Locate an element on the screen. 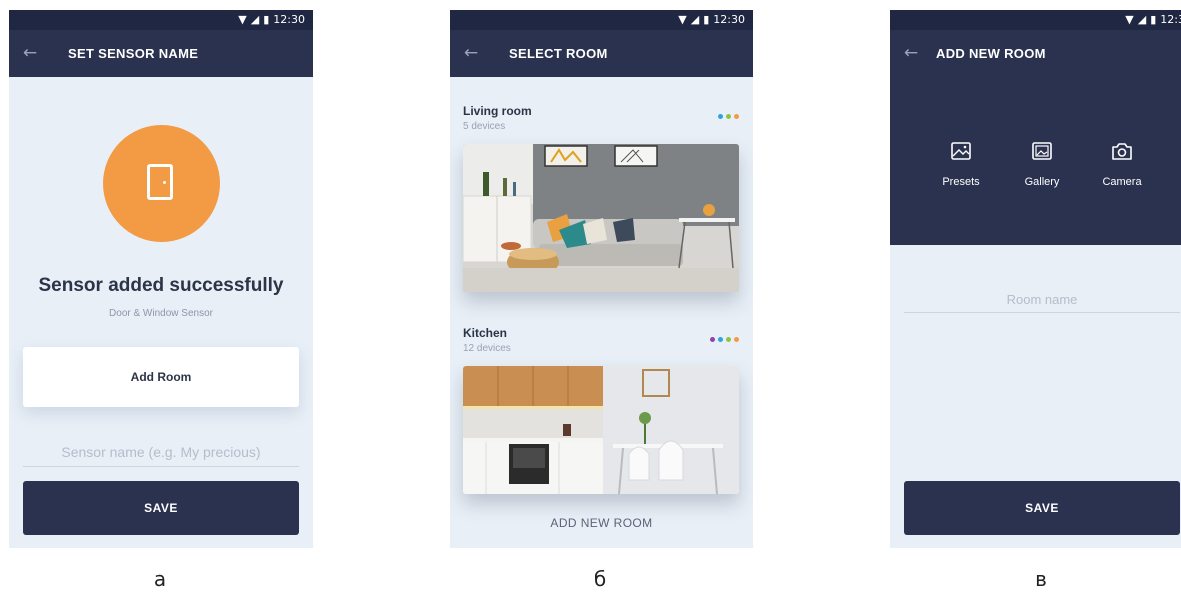 Image resolution: width=1181 pixels, height=598 pixels. add-room-button: Add Room is located at coordinates (161, 377).